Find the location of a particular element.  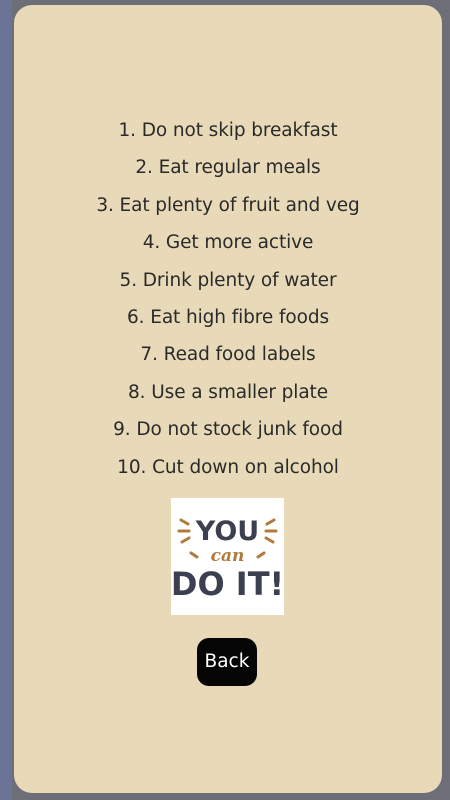

badge-line3: DO IT! is located at coordinates (227, 584).